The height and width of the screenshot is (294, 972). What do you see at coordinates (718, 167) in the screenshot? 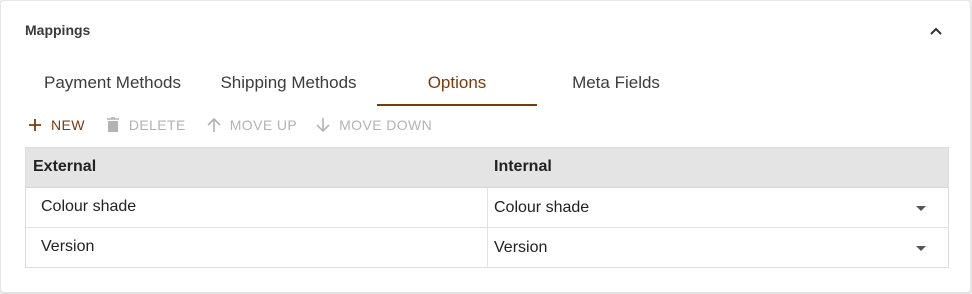
I see `column-header-internal: Internal` at bounding box center [718, 167].